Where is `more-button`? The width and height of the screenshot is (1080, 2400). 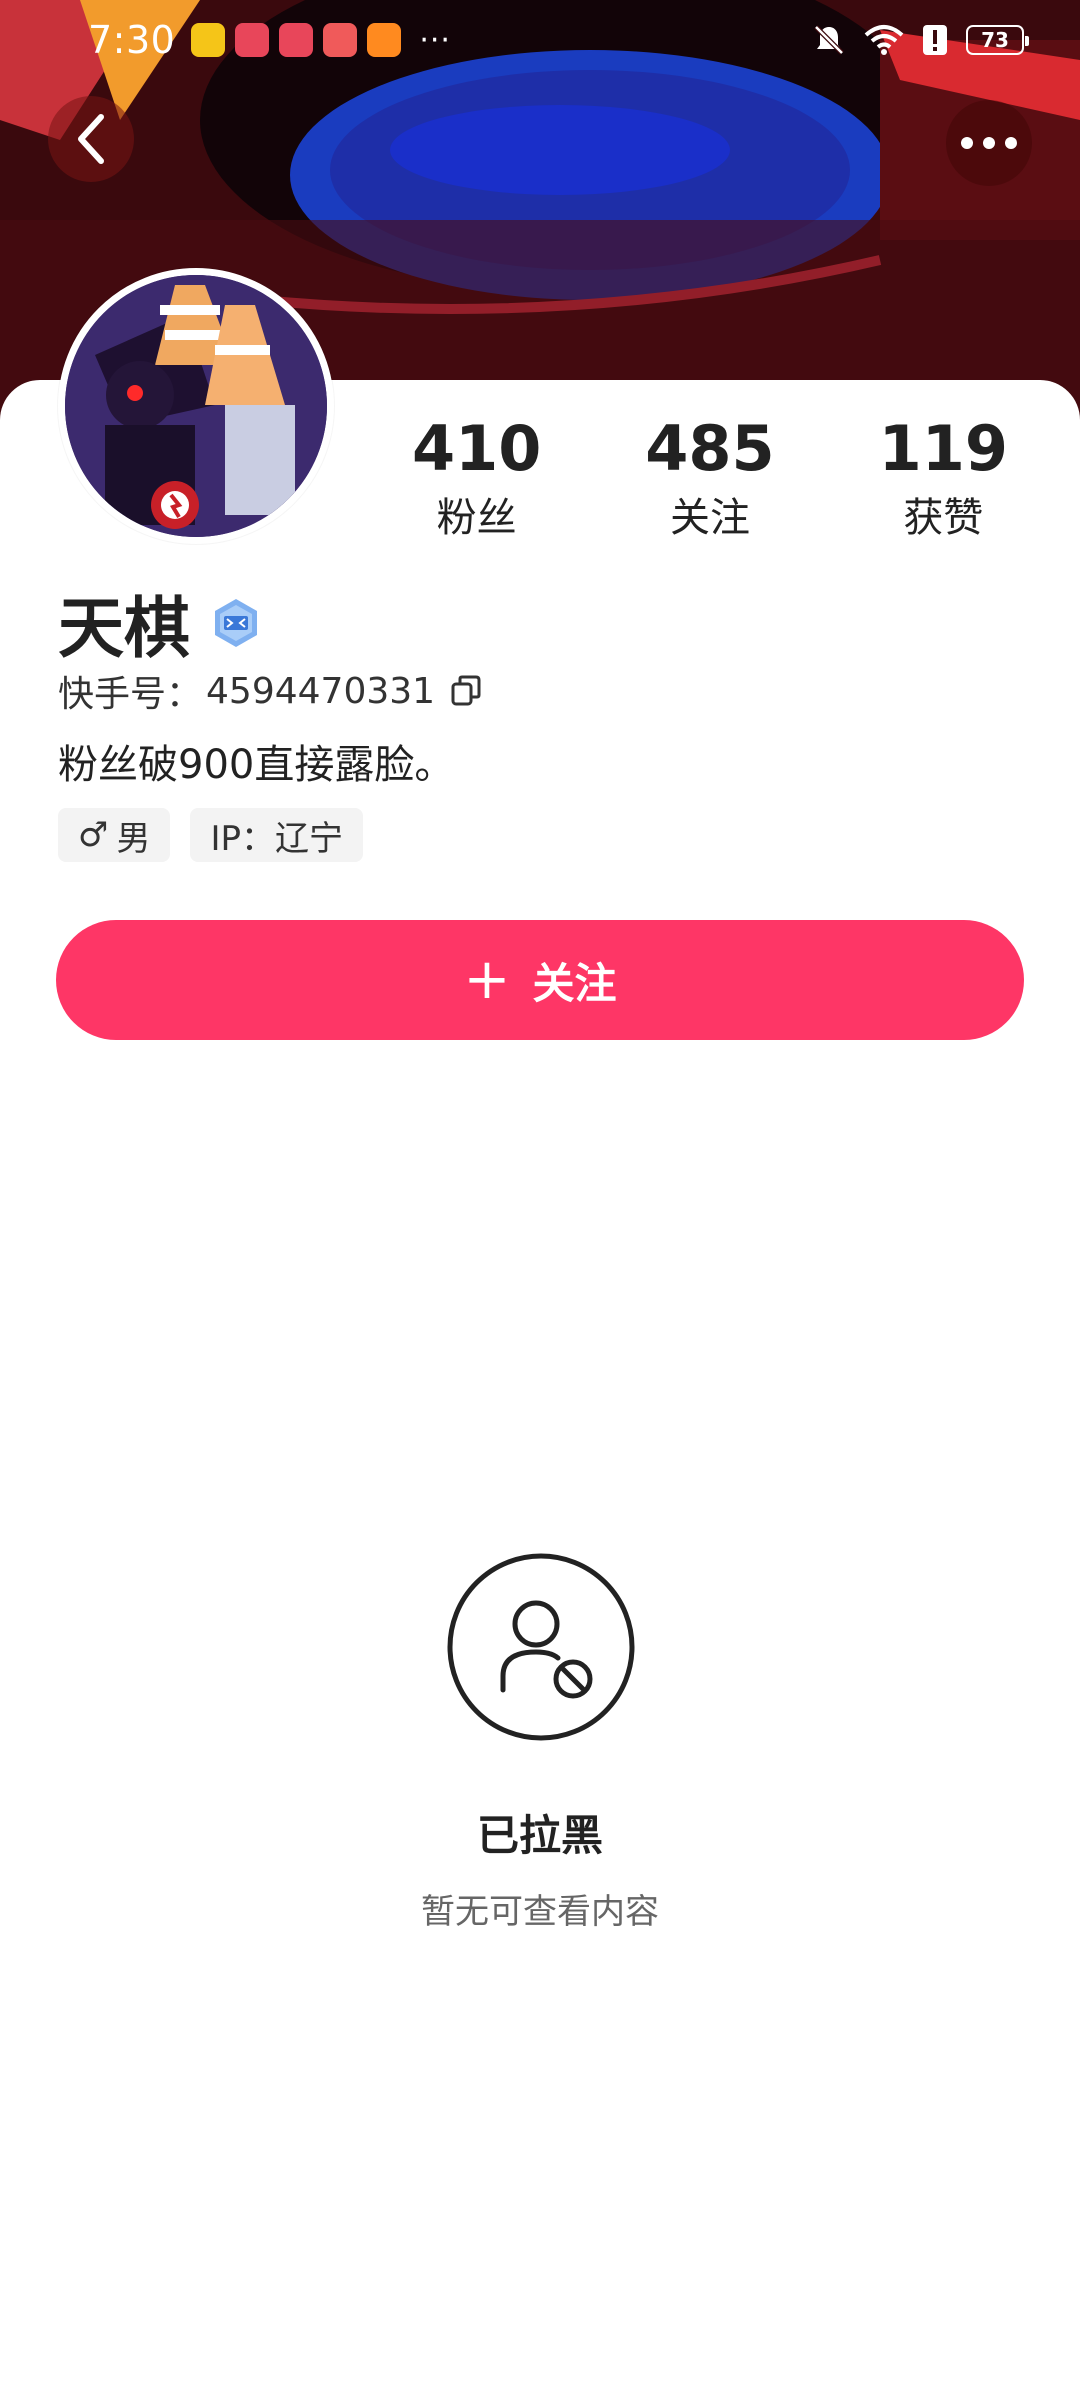
more-button is located at coordinates (989, 143).